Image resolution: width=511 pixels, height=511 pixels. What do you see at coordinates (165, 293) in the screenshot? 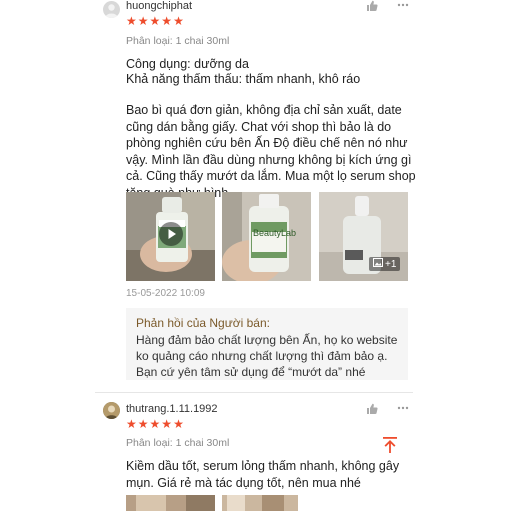
I see `review-date: 15-05-2022 10:09` at bounding box center [165, 293].